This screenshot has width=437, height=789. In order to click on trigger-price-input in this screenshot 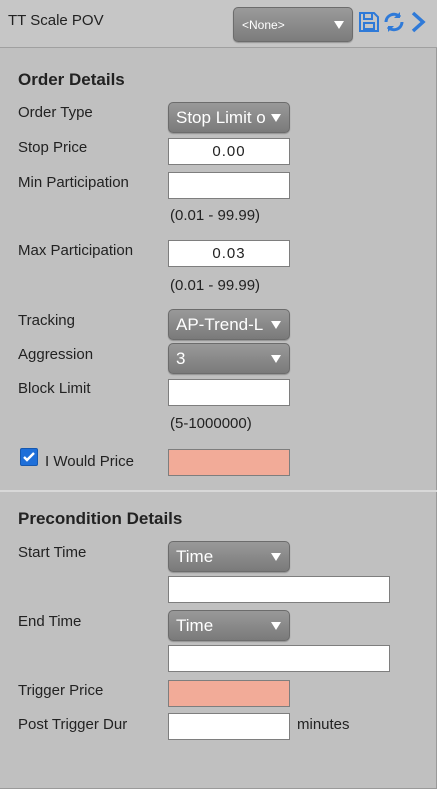, I will do `click(229, 693)`.